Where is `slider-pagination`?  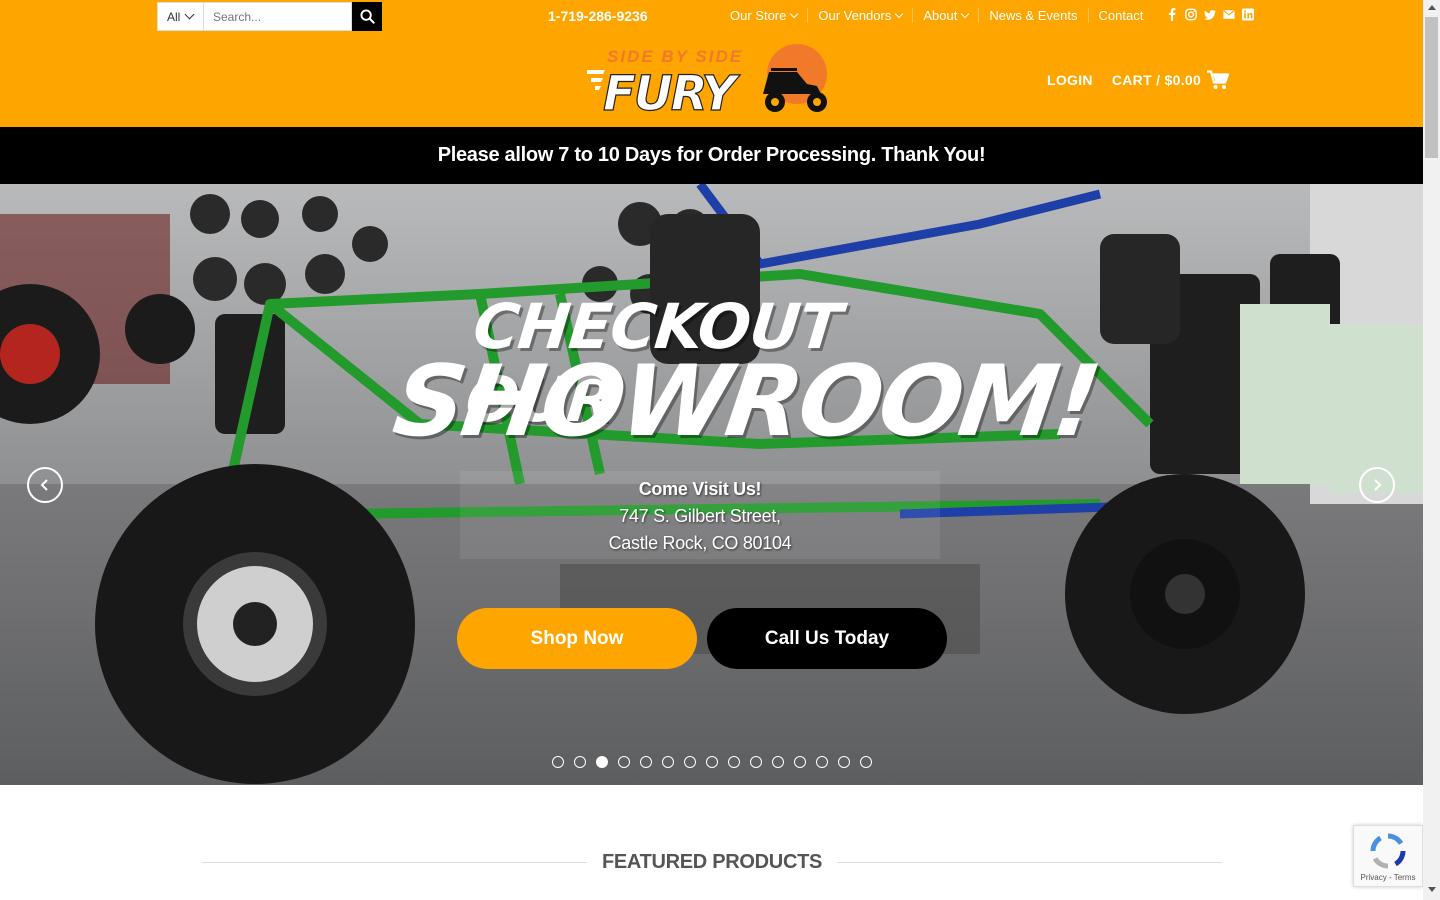
slider-pagination is located at coordinates (712, 762).